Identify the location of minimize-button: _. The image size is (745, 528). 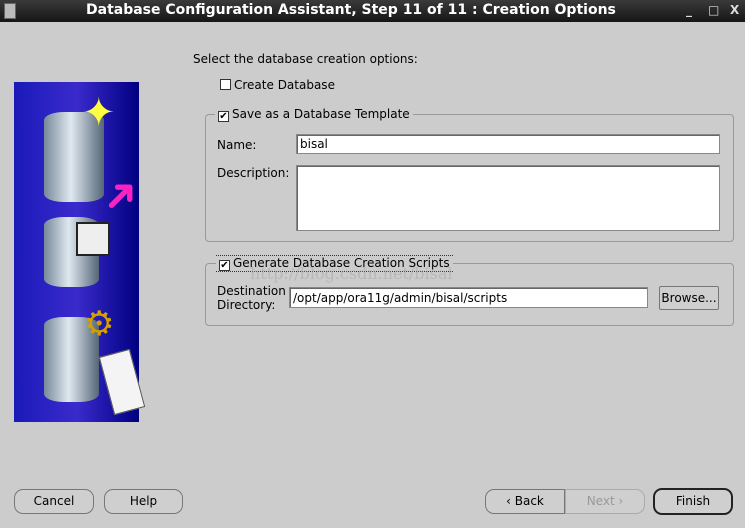
(689, 10).